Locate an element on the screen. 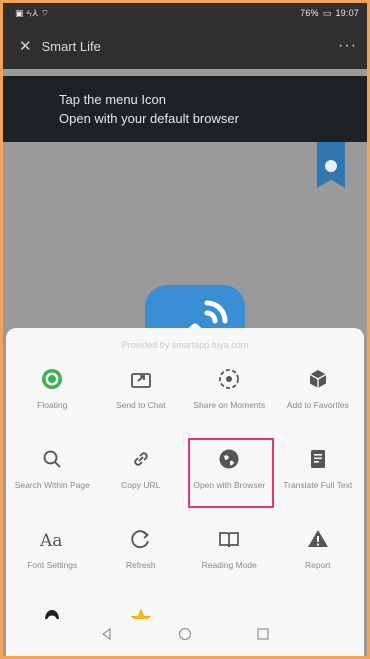 The width and height of the screenshot is (370, 659). battery-icon: ▭ is located at coordinates (327, 12).